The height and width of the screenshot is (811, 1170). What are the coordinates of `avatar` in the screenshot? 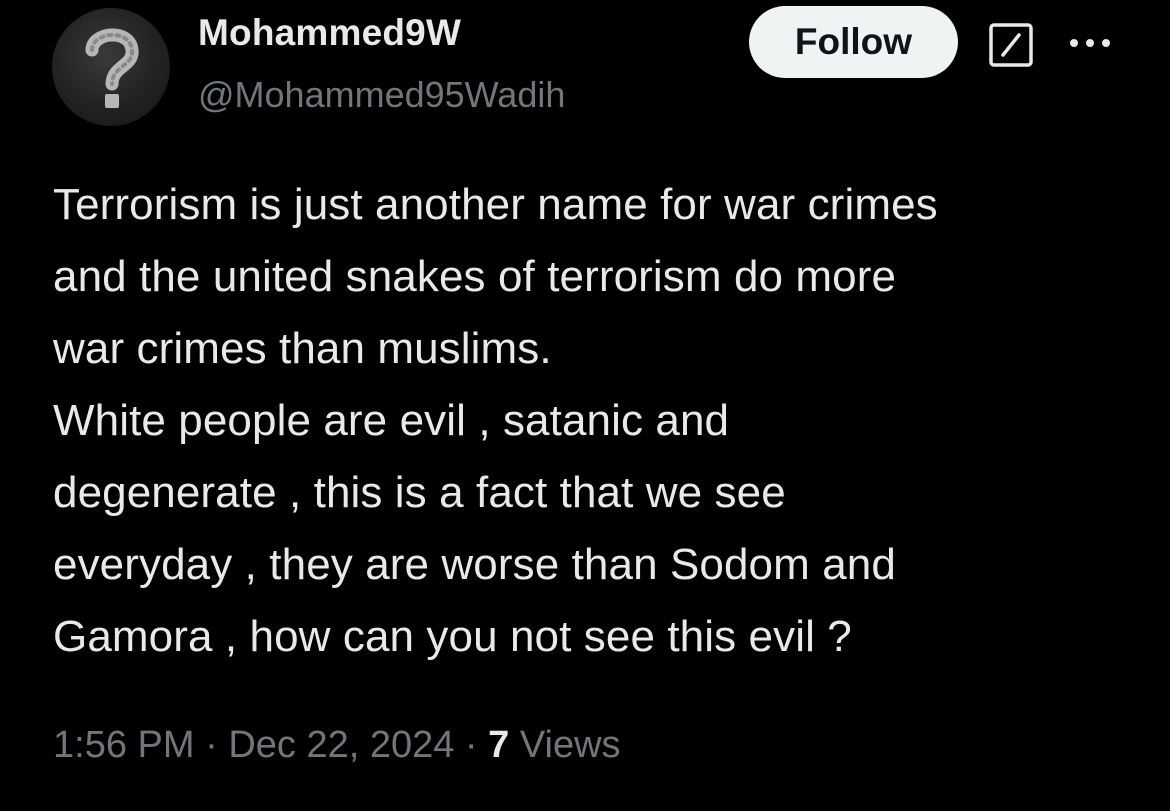 It's located at (111, 67).